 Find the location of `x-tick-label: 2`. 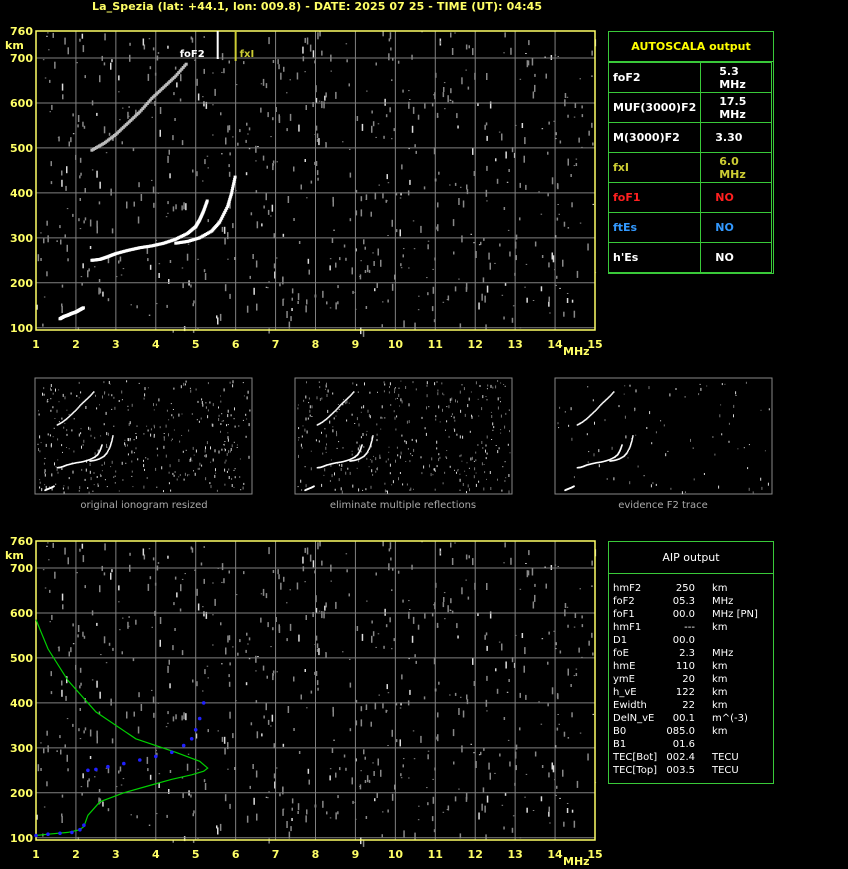

x-tick-label: 2 is located at coordinates (76, 854).